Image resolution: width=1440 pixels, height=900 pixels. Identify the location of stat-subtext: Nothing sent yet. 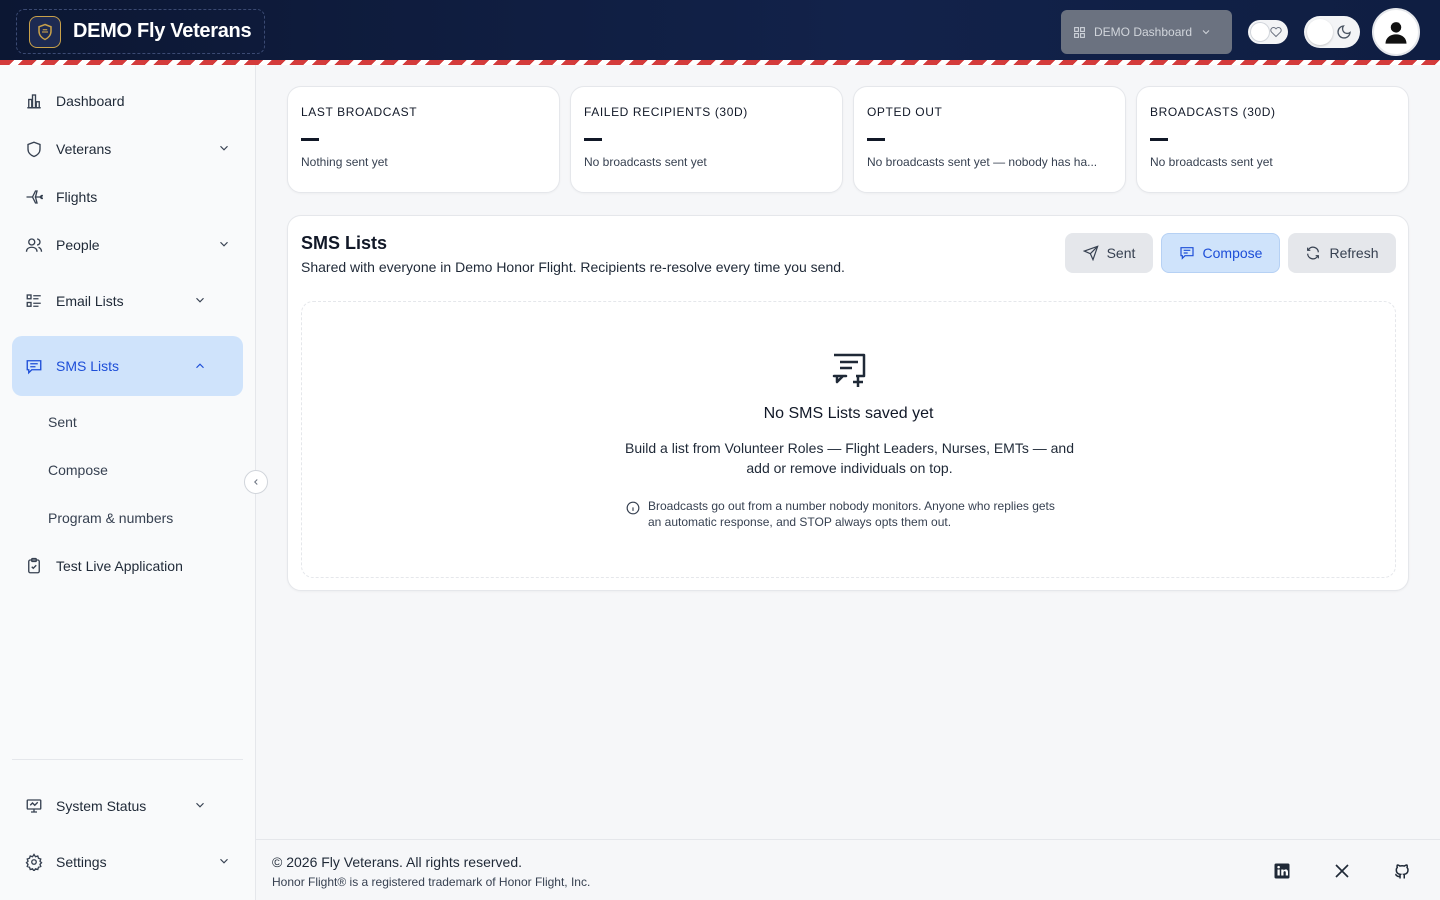
(344, 162).